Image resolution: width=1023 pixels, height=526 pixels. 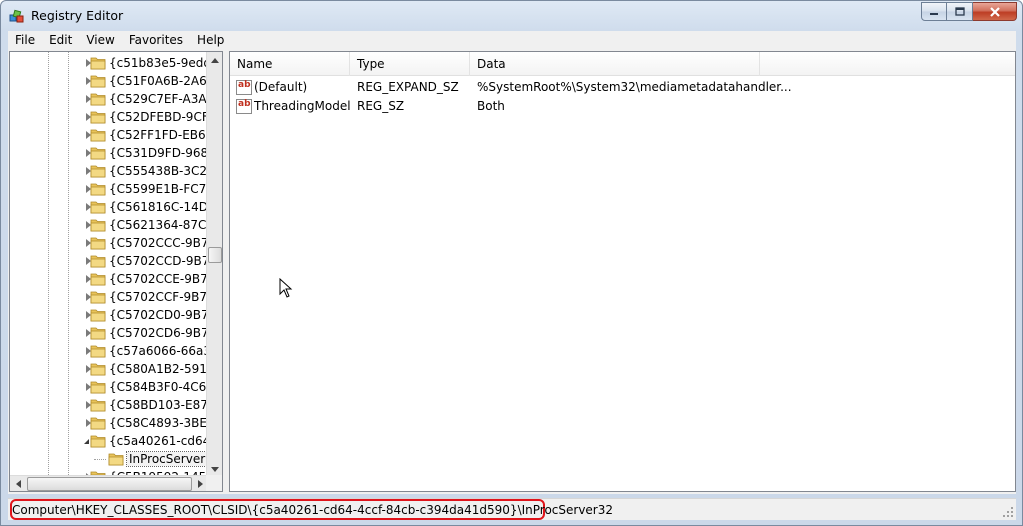 What do you see at coordinates (166, 459) in the screenshot?
I see `tree-node-label-selected: InProcServer32` at bounding box center [166, 459].